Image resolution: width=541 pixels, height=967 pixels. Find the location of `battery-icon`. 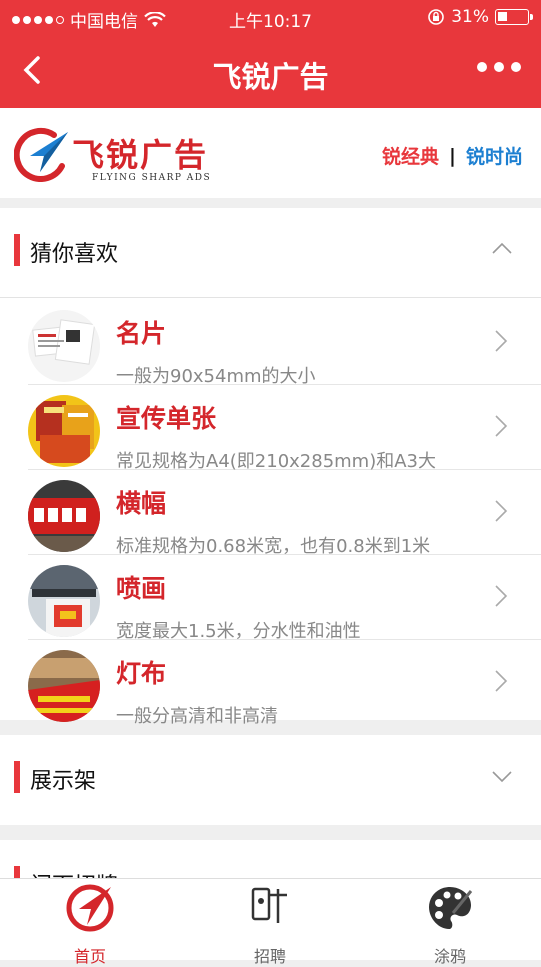

battery-icon is located at coordinates (514, 17).